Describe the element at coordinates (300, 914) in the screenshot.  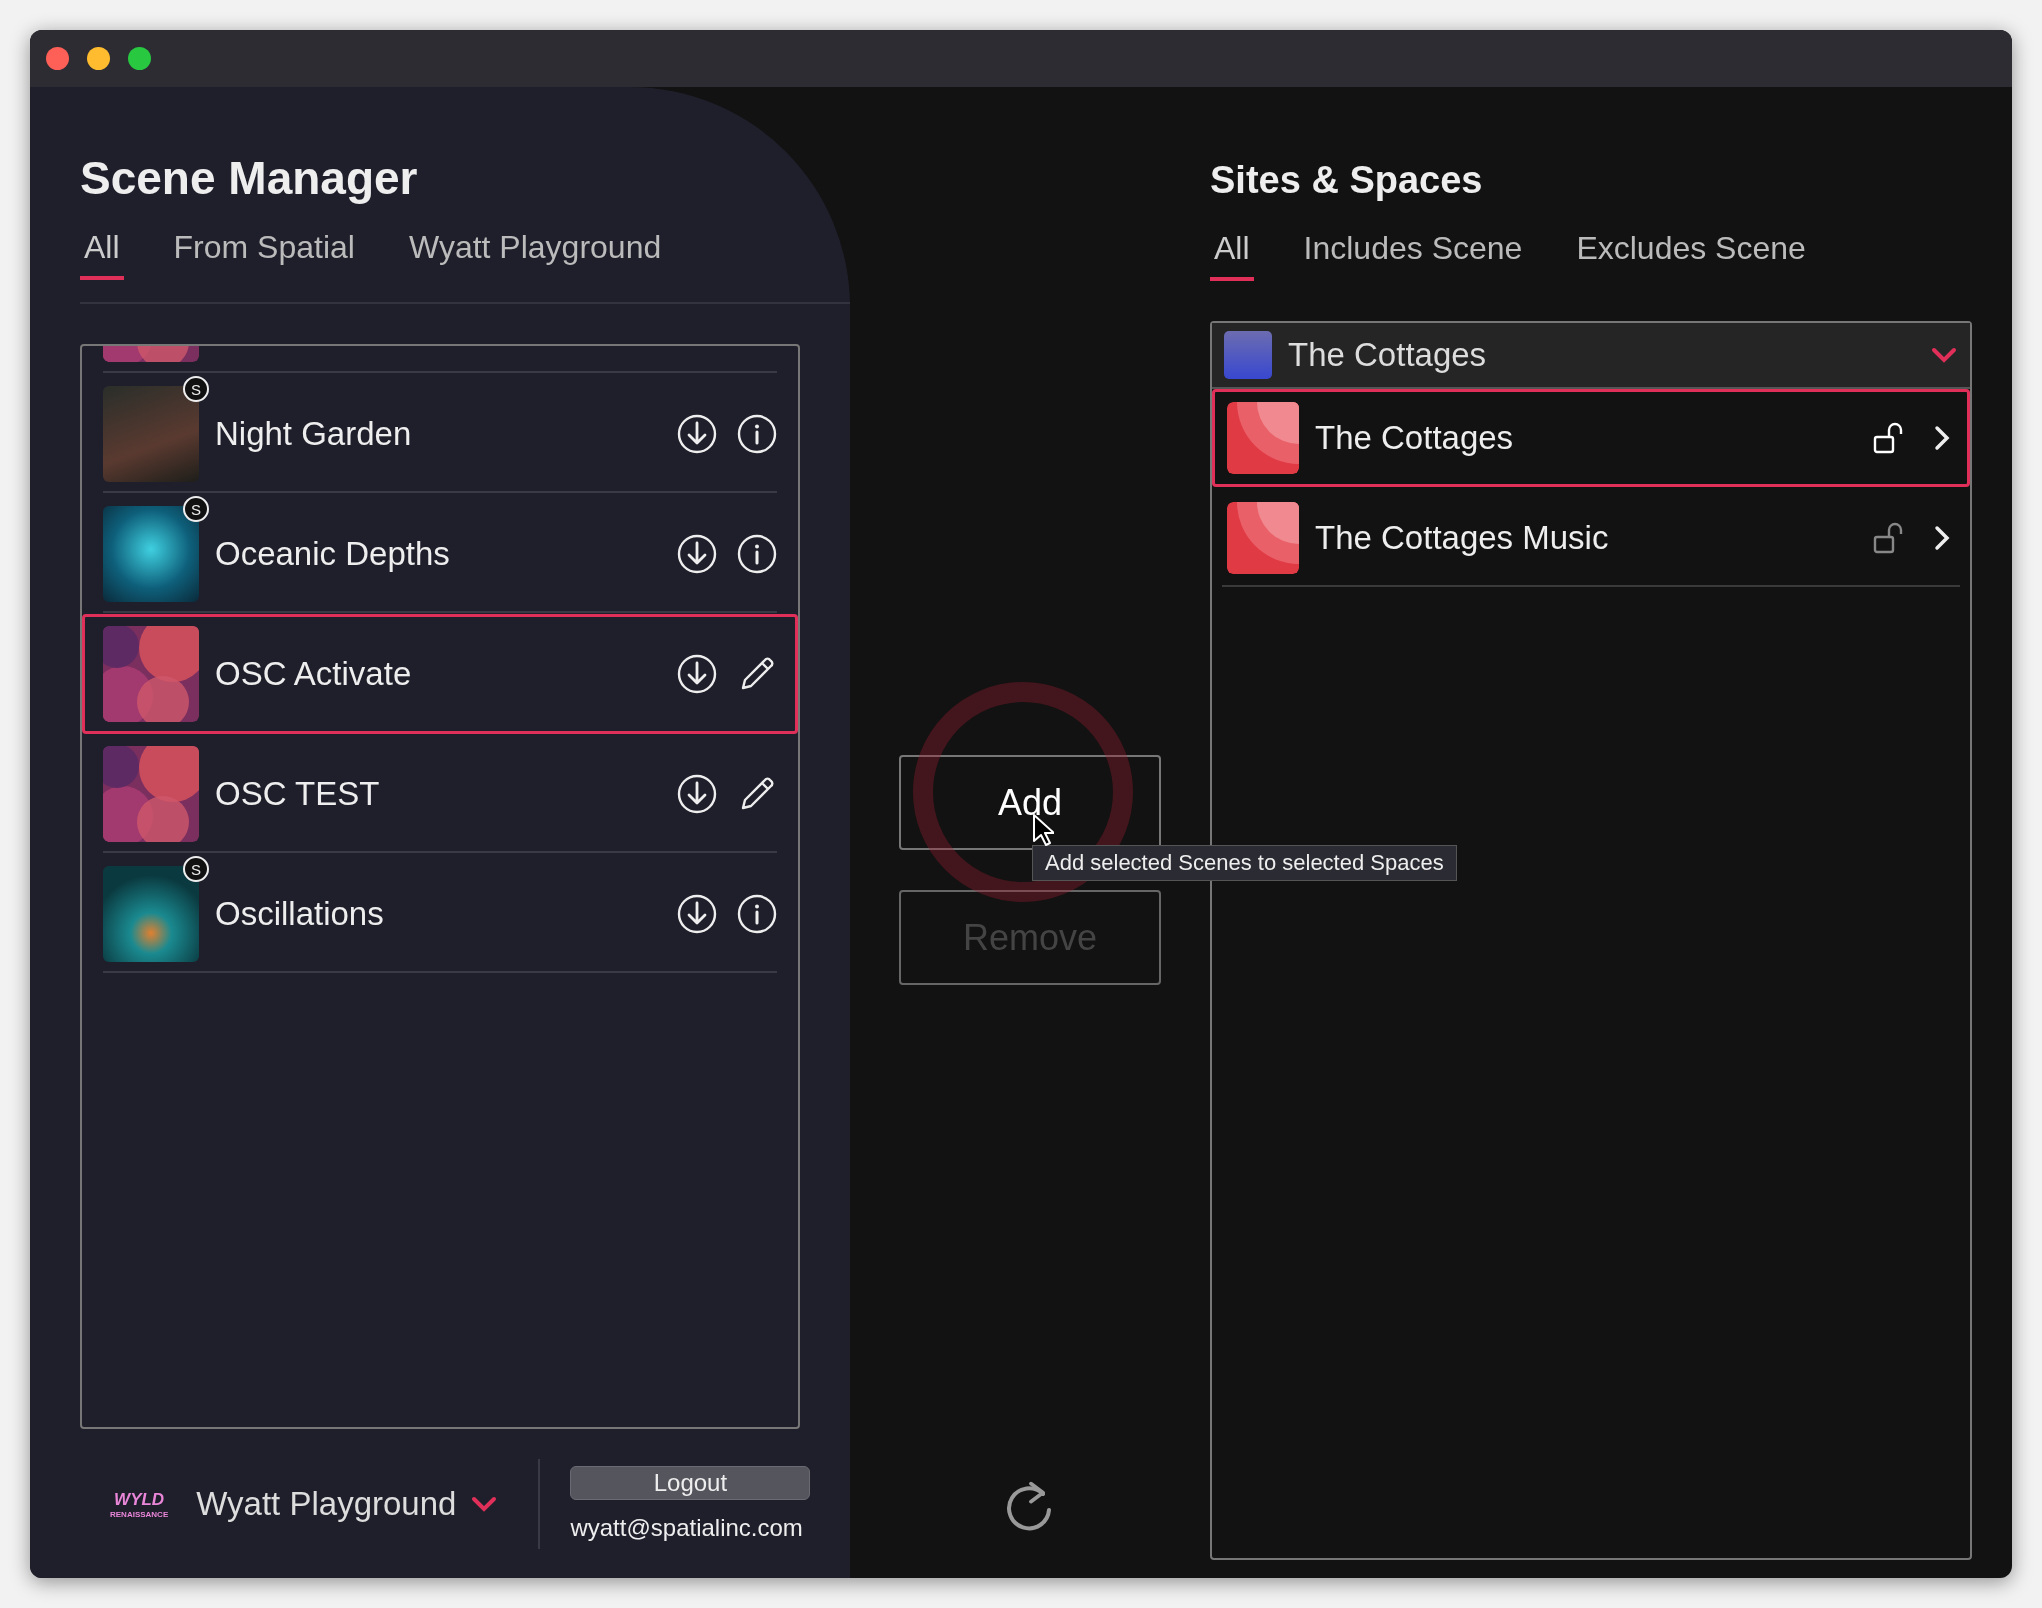
I see `scene-name: Oscillations` at that location.